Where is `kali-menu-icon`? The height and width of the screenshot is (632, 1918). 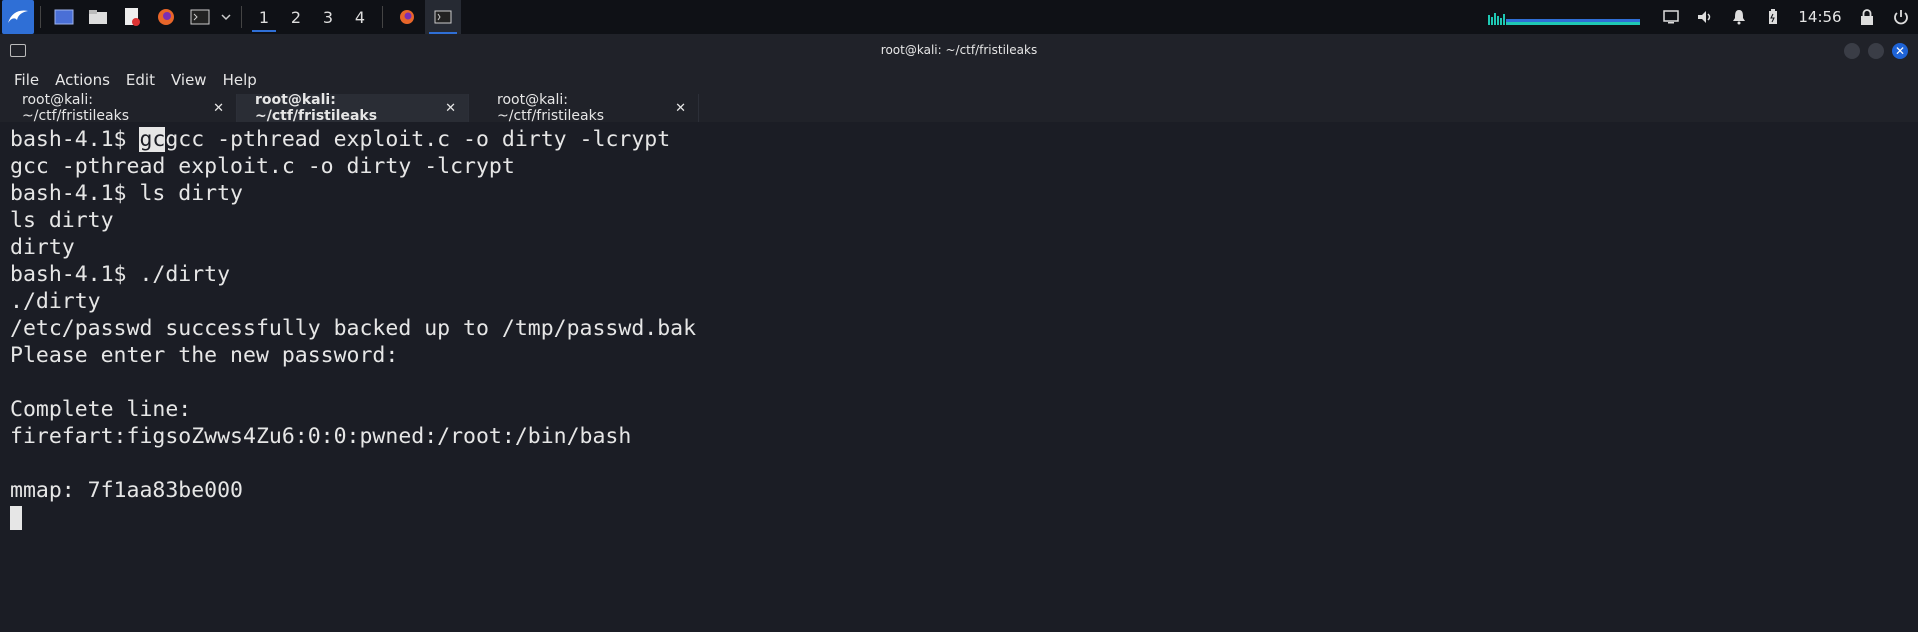
kali-menu-icon is located at coordinates (18, 17).